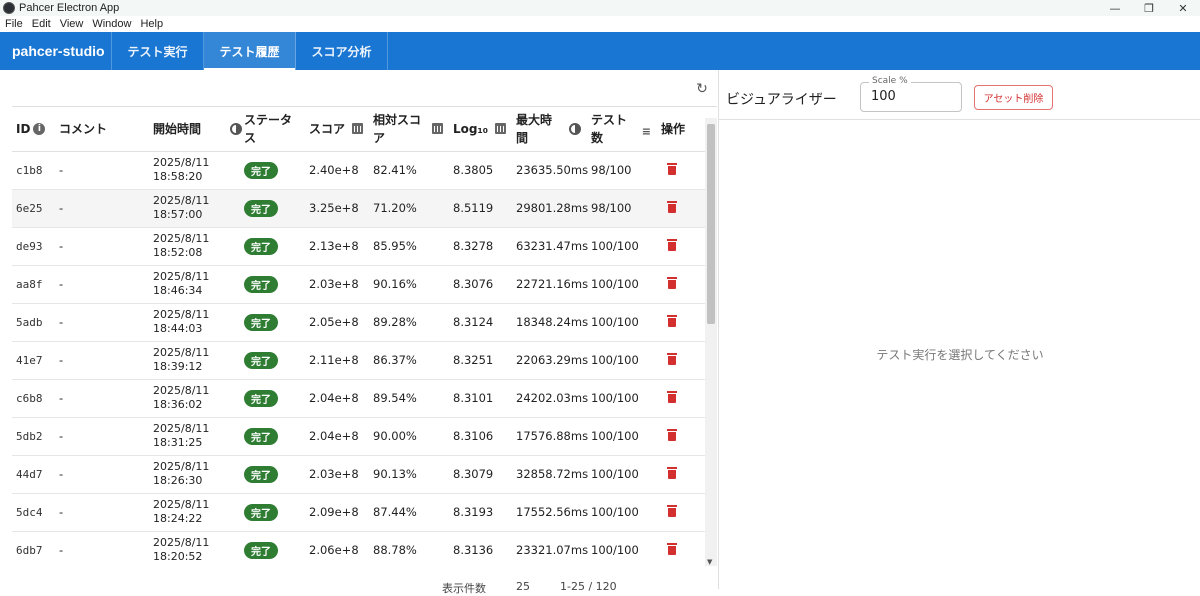 This screenshot has width=1200, height=596. I want to click on header-status: ステータス, so click(272, 129).